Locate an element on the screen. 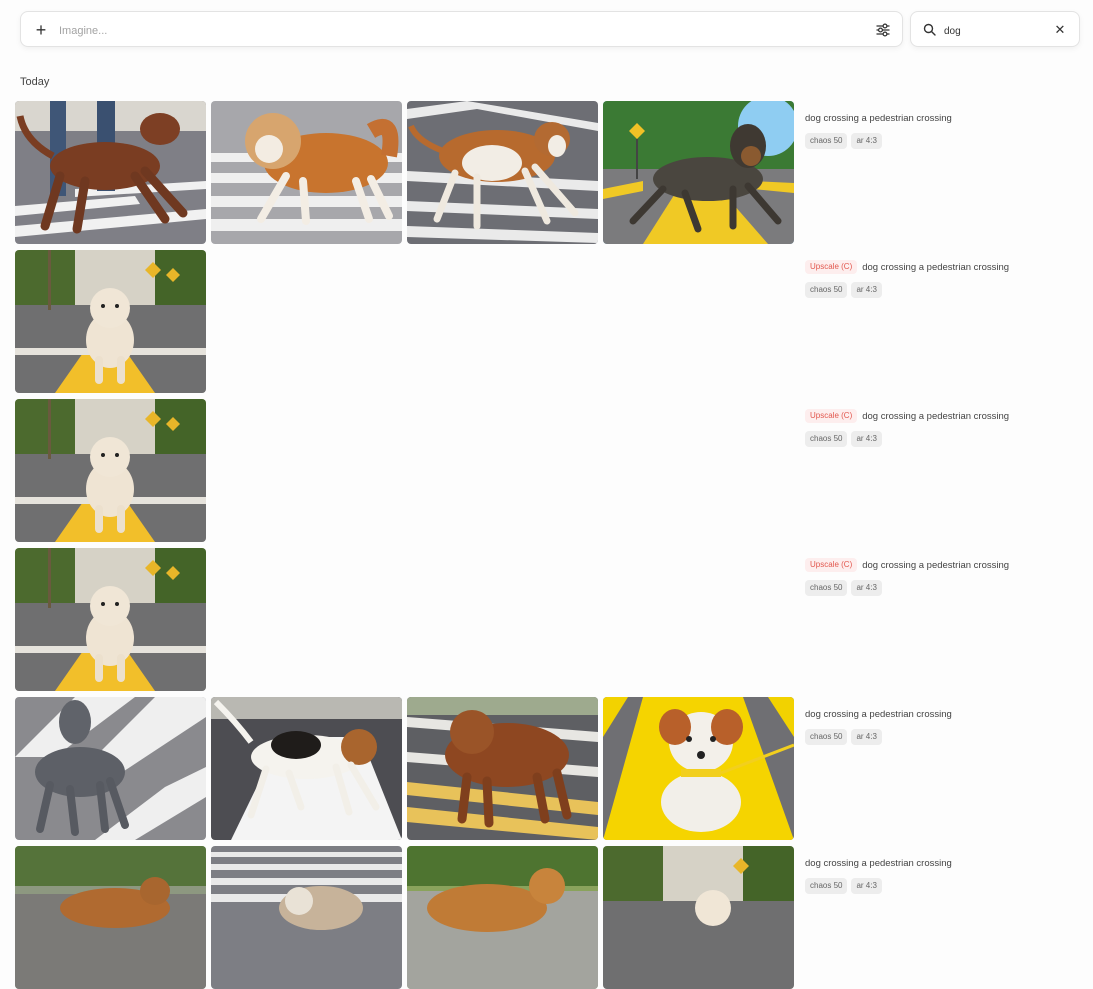  search-input is located at coordinates (996, 31).